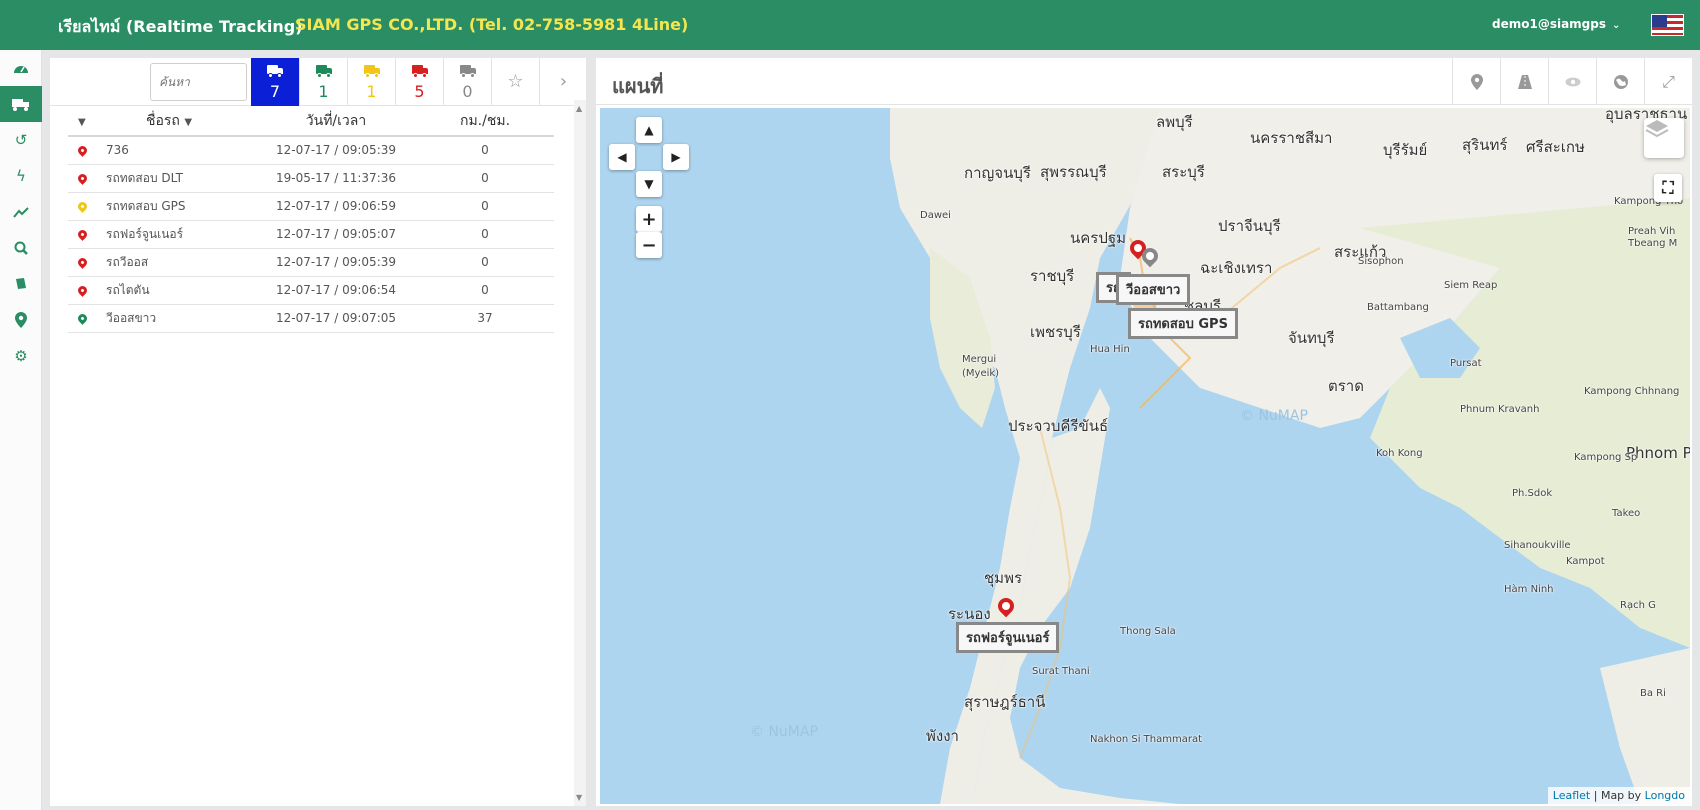  What do you see at coordinates (1664, 138) in the screenshot?
I see `layers-icon` at bounding box center [1664, 138].